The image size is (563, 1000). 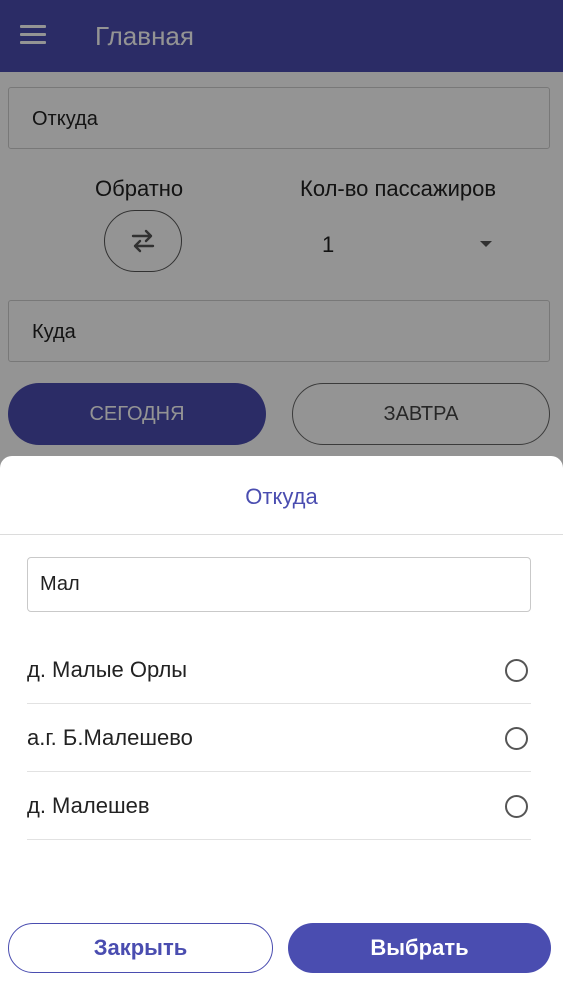 I want to click on list-item-label: а.г. Б.Малешево, so click(x=110, y=737).